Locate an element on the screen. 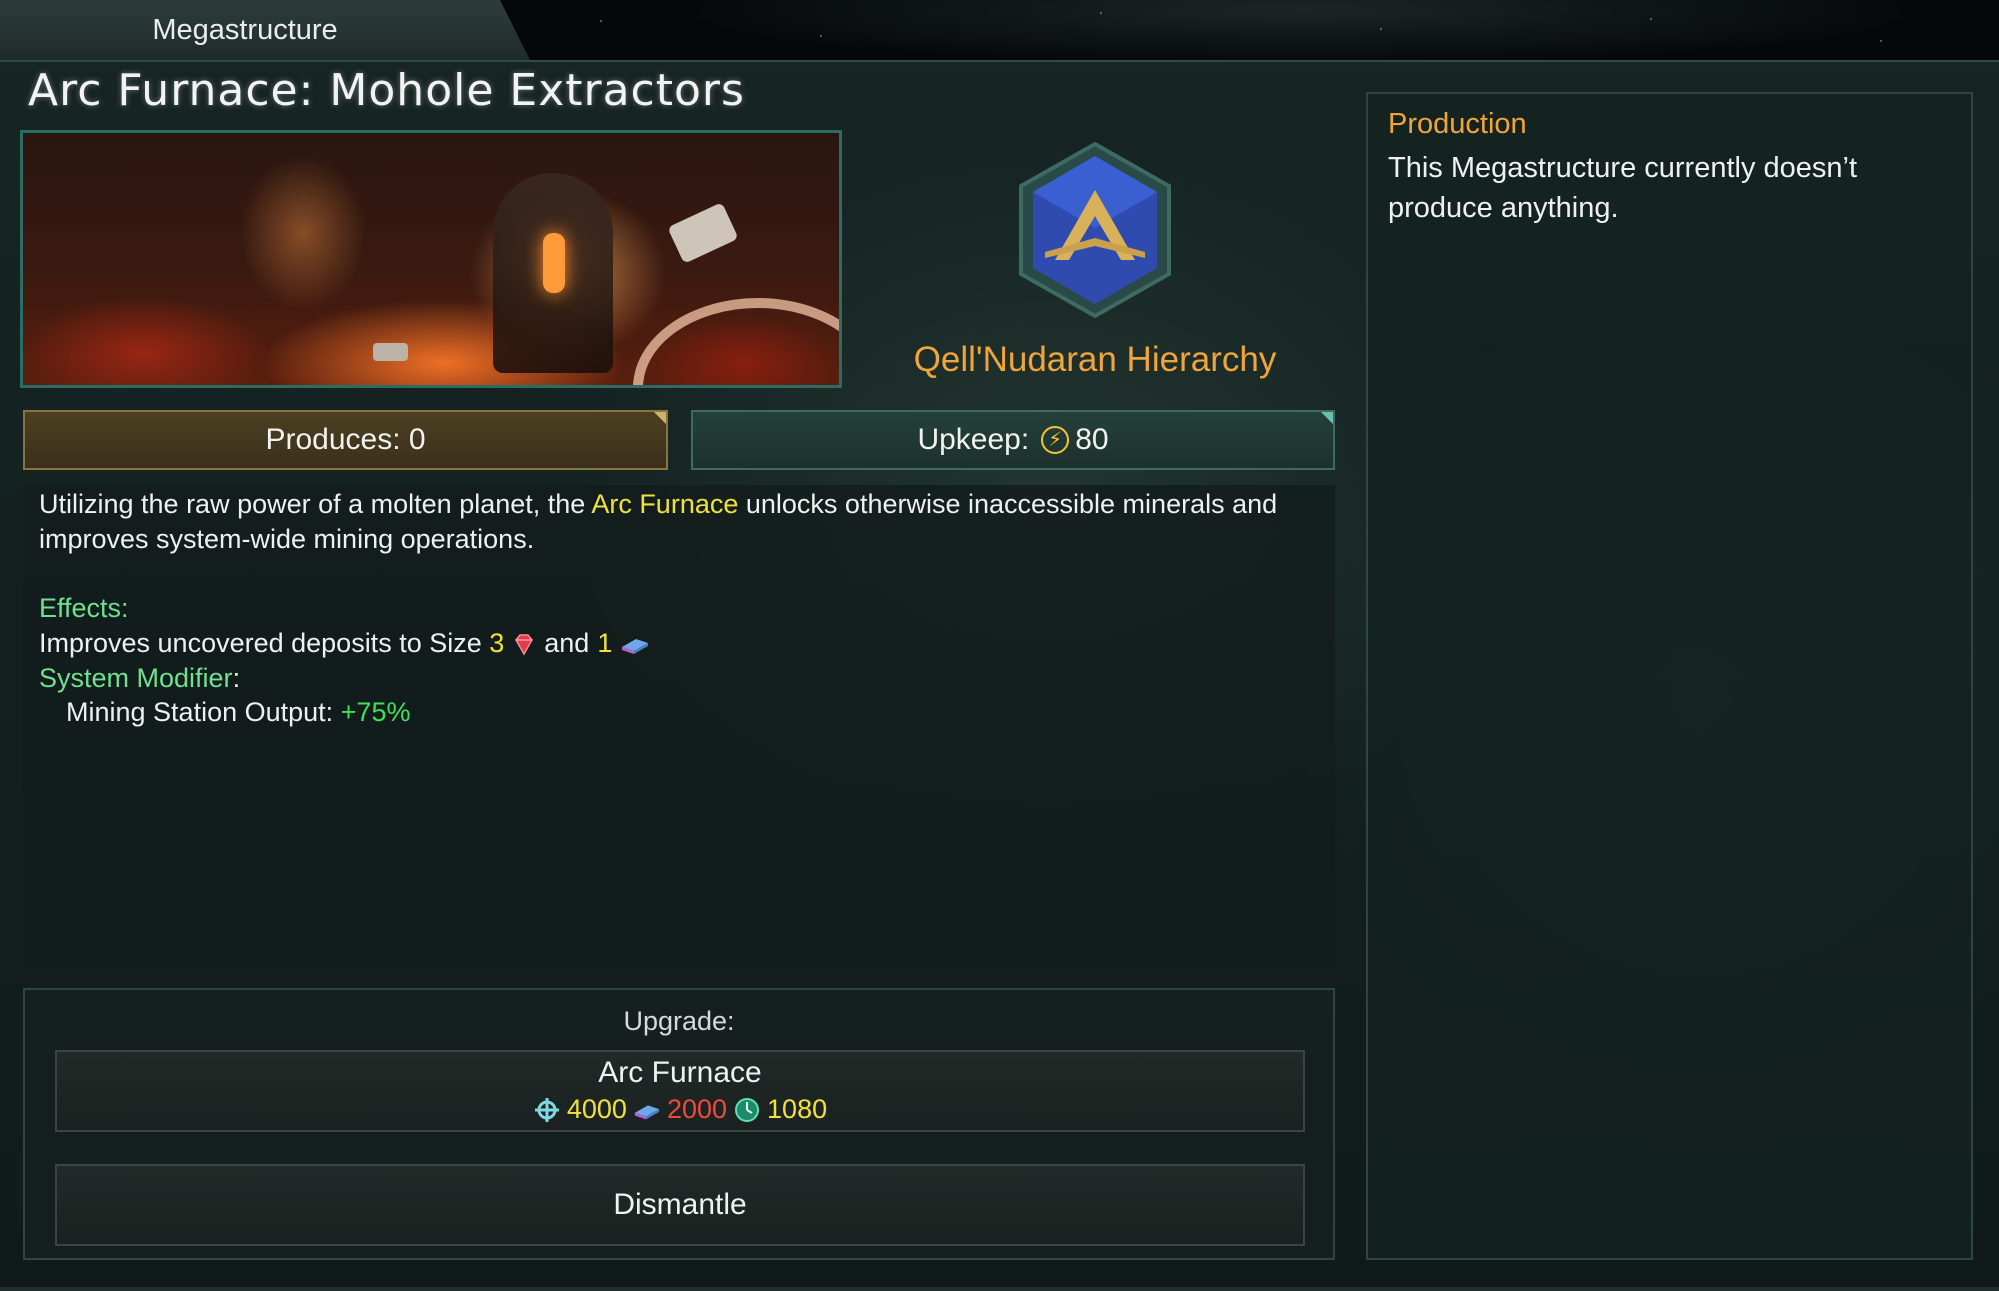 The image size is (1999, 1291). tab-megastructure: Megastructure is located at coordinates (265, 30).